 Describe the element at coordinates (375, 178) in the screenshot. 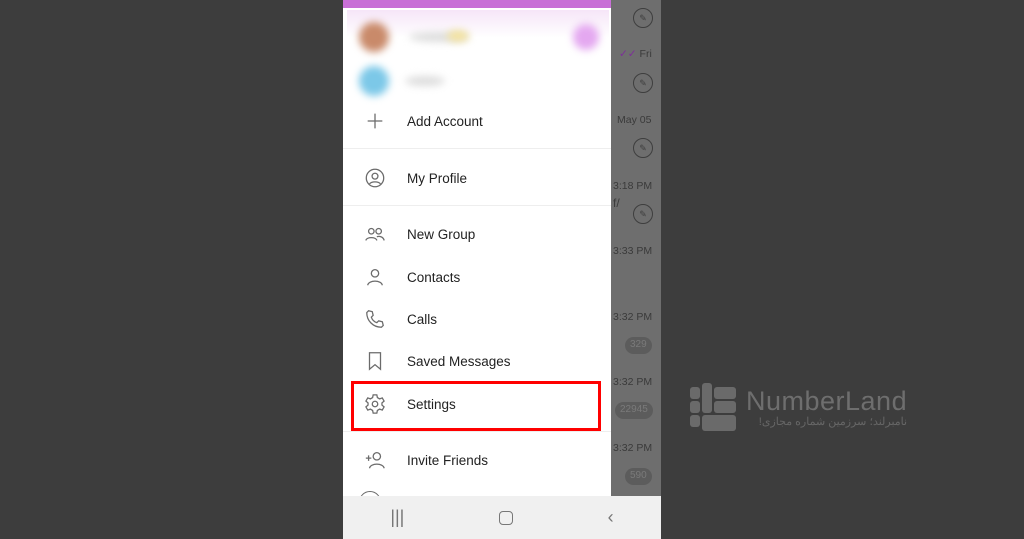

I see `profile-icon` at that location.